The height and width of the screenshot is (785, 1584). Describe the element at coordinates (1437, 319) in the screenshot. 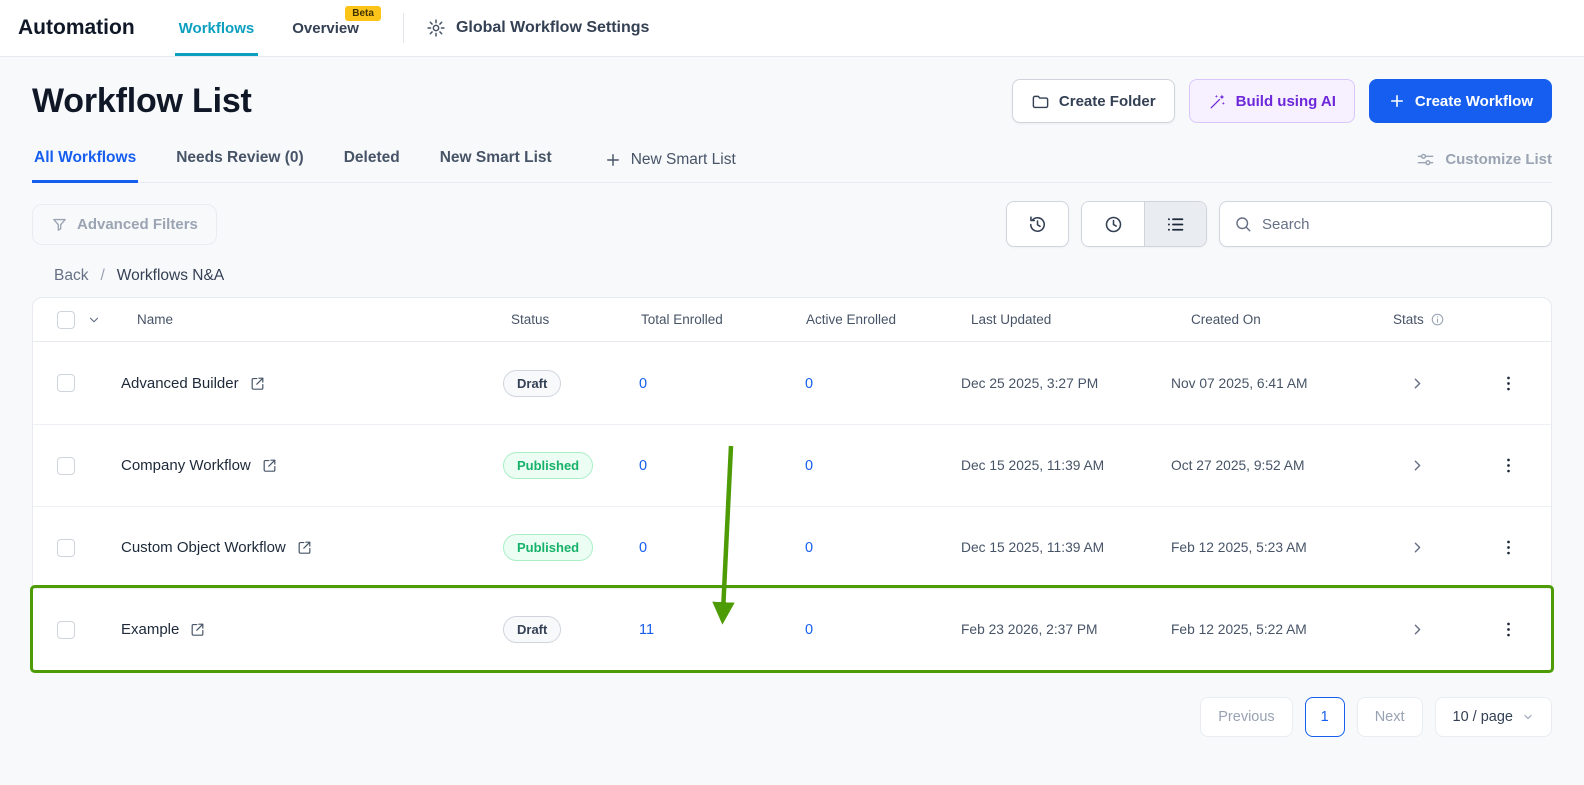

I see `info-icon` at that location.